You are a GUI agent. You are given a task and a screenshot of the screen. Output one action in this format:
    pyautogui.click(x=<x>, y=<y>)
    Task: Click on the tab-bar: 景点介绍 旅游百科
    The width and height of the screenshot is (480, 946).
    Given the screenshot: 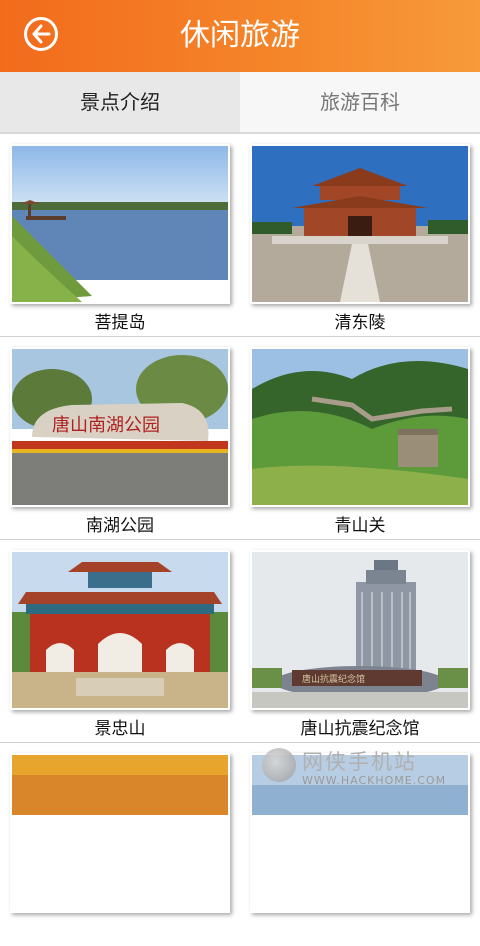 What is the action you would take?
    pyautogui.click(x=240, y=103)
    